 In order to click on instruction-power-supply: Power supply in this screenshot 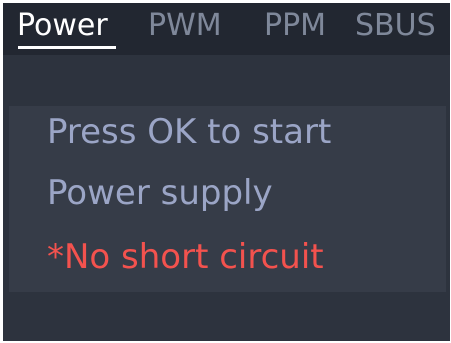, I will do `click(160, 193)`.